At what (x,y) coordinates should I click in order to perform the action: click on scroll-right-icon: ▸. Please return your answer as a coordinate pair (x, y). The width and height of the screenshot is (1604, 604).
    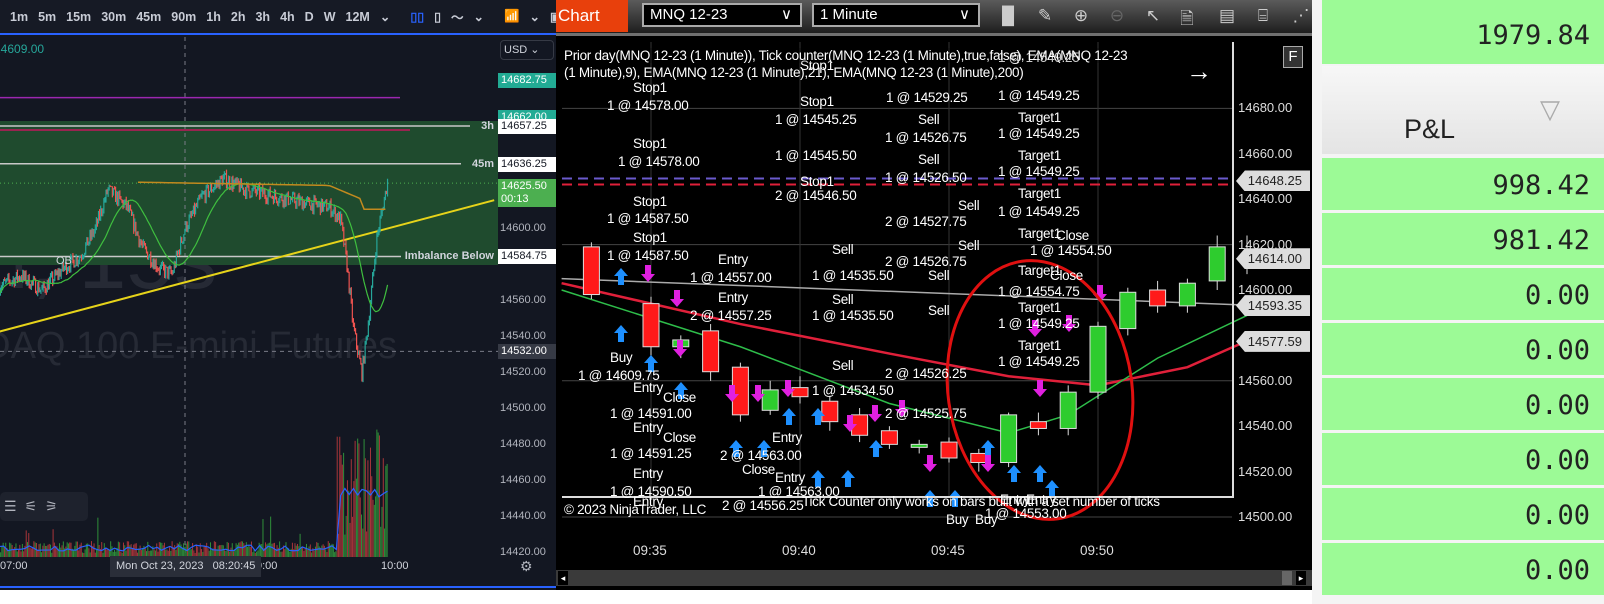
    Looking at the image, I should click on (1301, 578).